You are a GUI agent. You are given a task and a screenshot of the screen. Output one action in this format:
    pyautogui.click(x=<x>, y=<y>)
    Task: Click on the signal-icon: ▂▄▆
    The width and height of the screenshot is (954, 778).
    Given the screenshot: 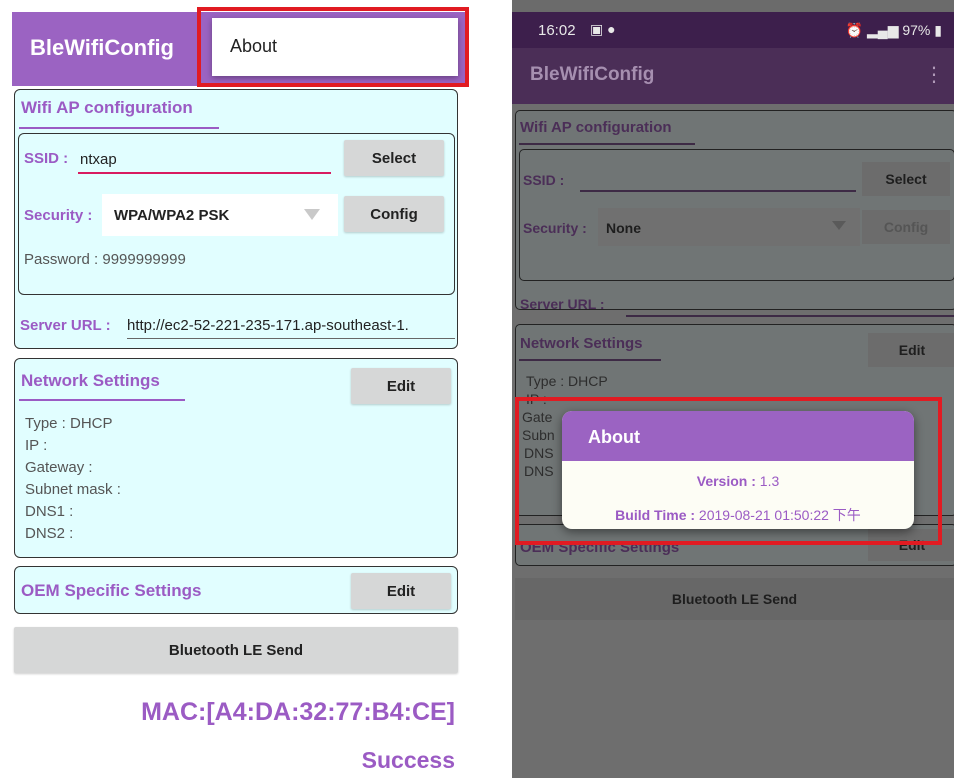 What is the action you would take?
    pyautogui.click(x=883, y=30)
    